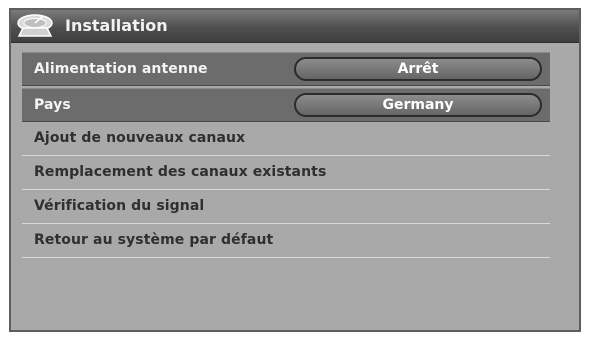  Describe the element at coordinates (418, 105) in the screenshot. I see `country-value: Germany` at that location.